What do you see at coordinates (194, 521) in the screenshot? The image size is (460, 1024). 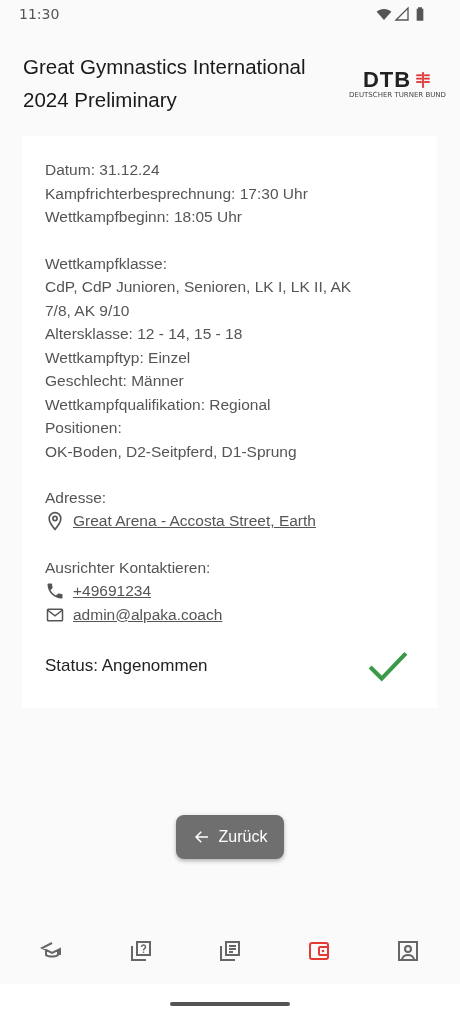 I see `address-link: Great Arena - Accosta Street, Earth` at bounding box center [194, 521].